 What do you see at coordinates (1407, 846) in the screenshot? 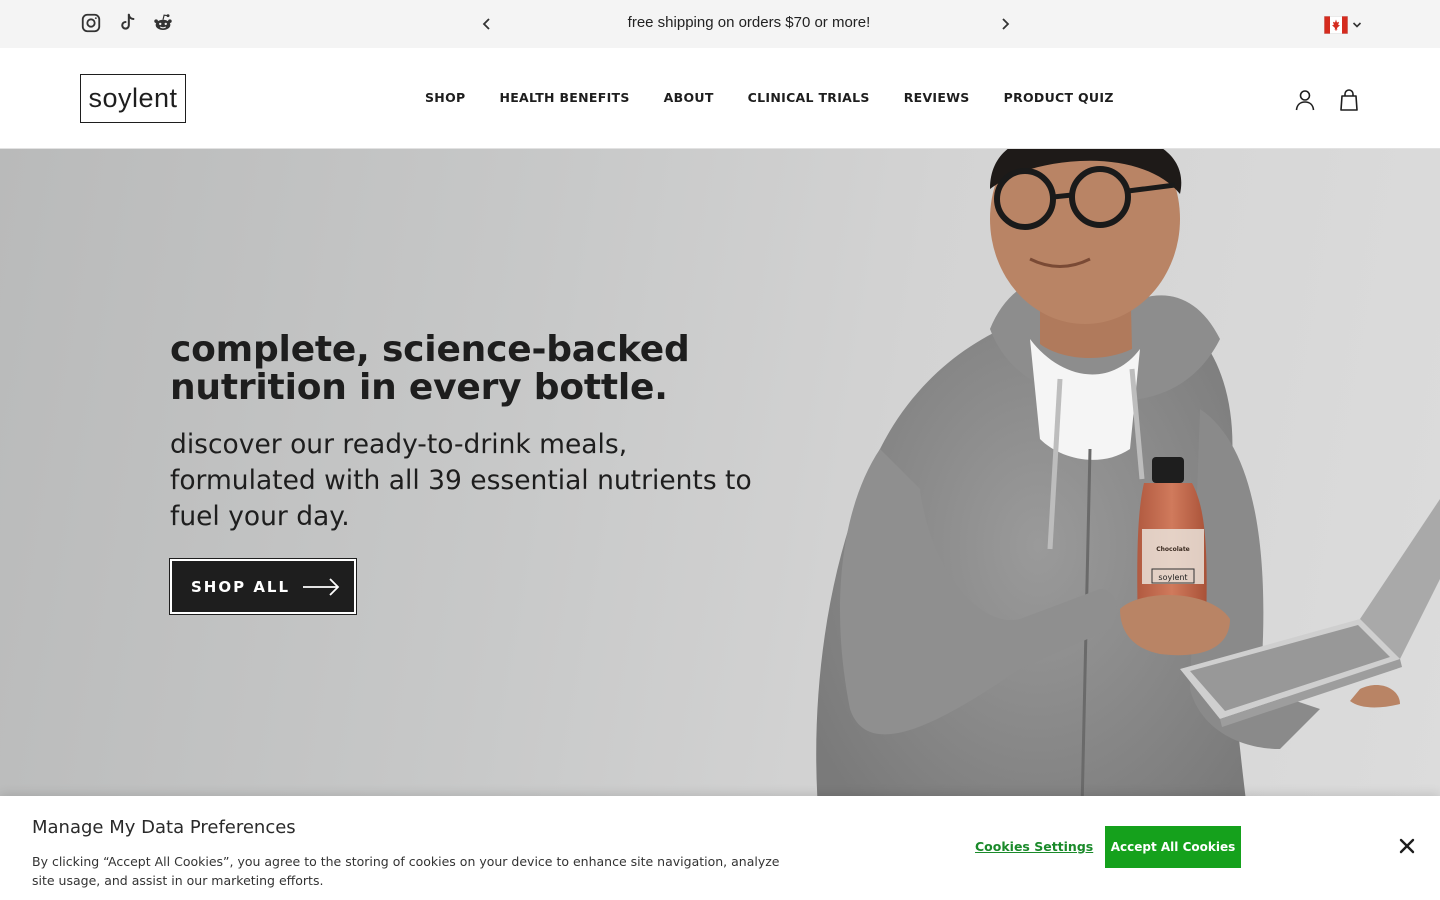
I see `close-icon` at bounding box center [1407, 846].